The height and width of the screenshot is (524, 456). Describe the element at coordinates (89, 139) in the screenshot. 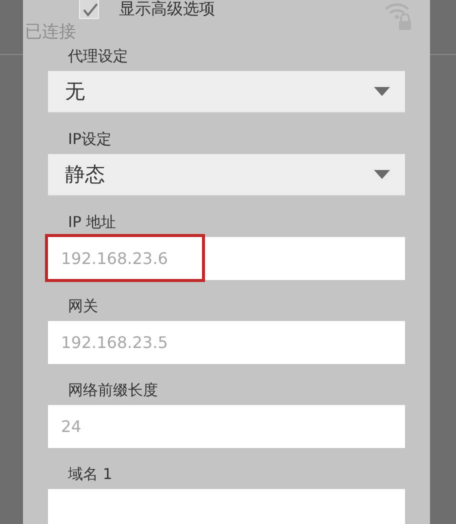

I see `field-label: IP设定` at that location.